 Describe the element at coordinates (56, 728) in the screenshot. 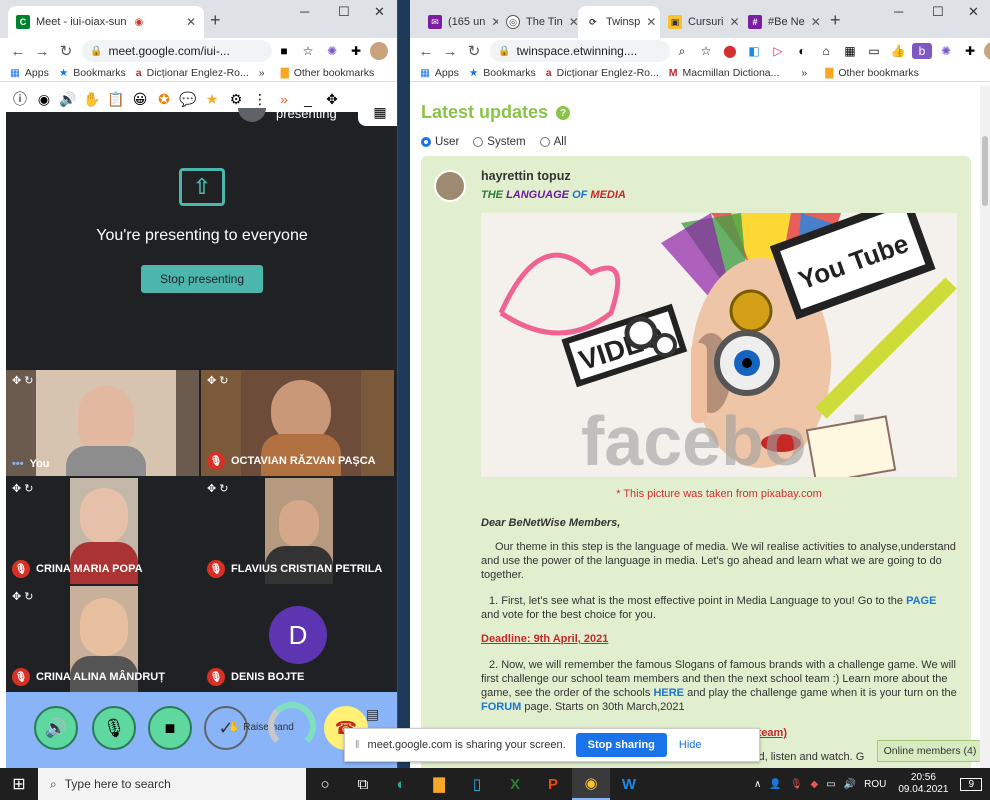

I see `speaker-toggle-icon: 🔊` at that location.